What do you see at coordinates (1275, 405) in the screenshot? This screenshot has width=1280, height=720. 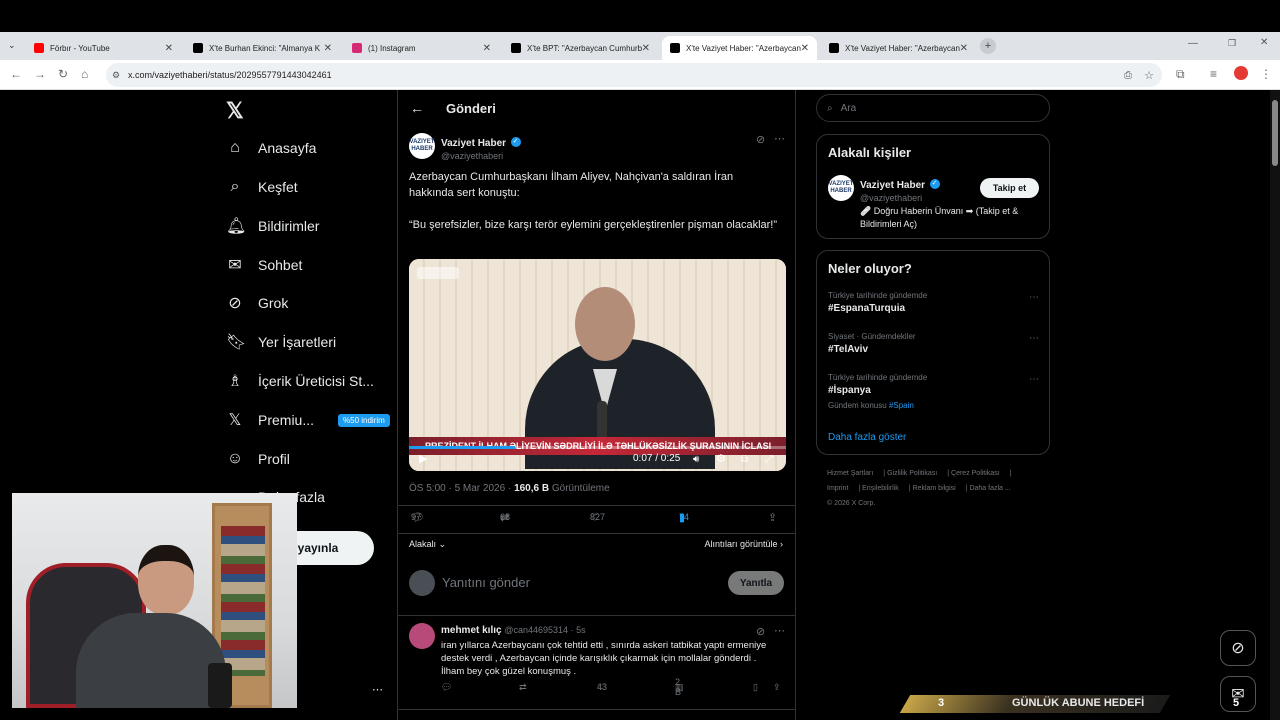 I see `page-scrollbar` at bounding box center [1275, 405].